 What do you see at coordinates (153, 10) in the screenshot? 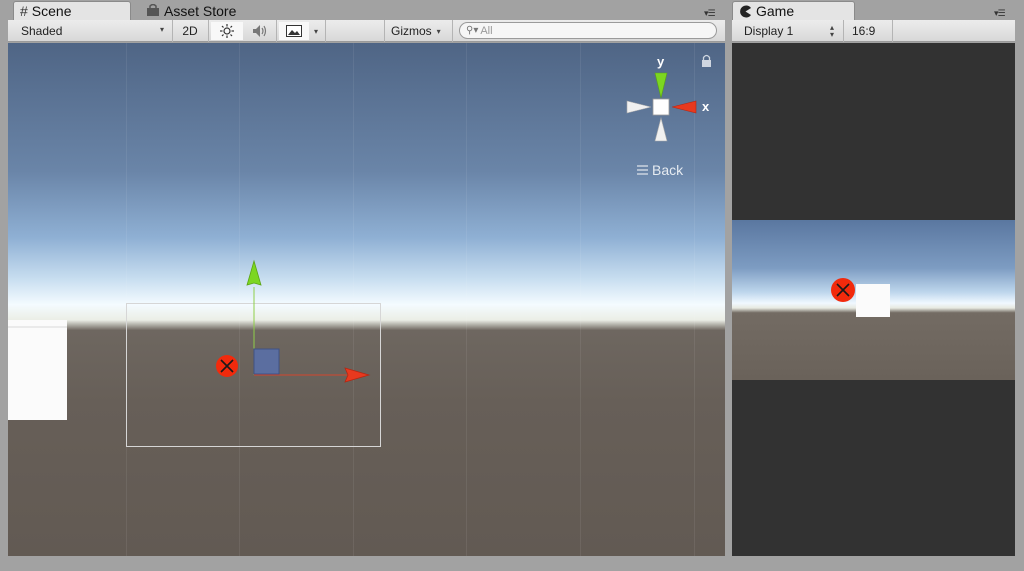
I see `store-bag-icon` at bounding box center [153, 10].